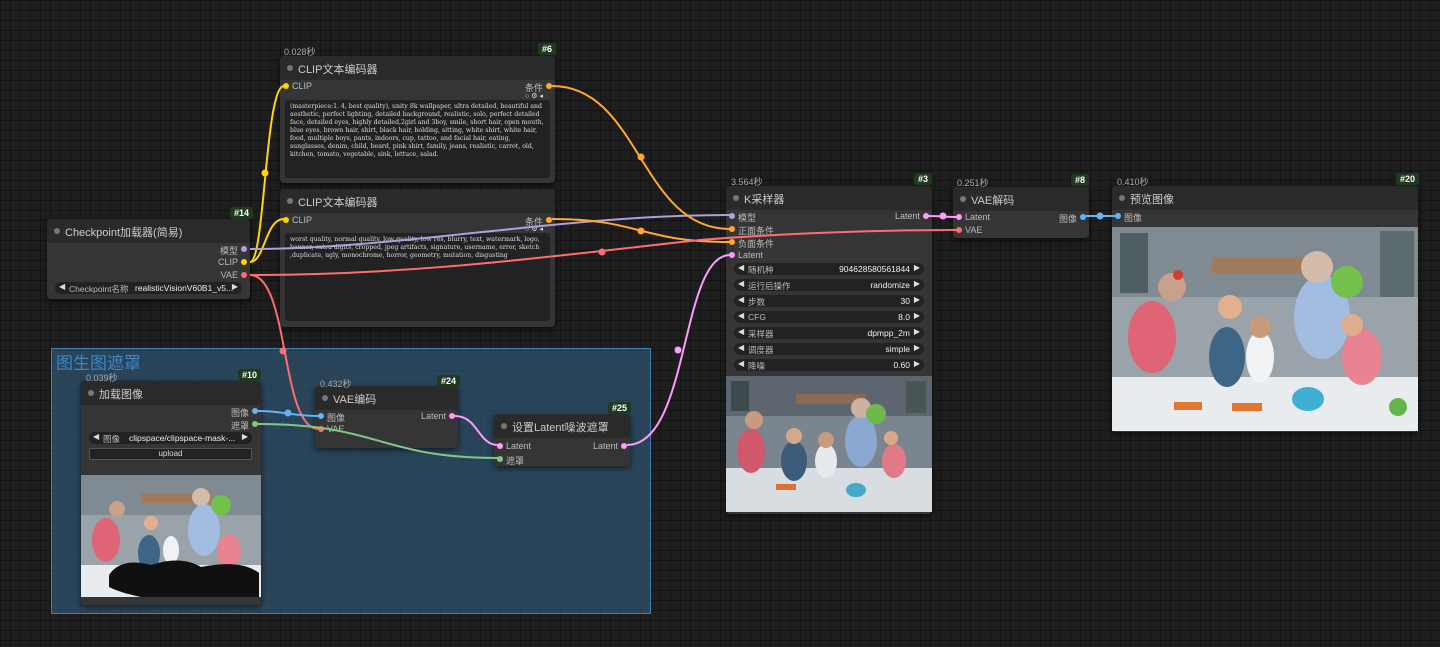  What do you see at coordinates (1133, 218) in the screenshot?
I see `image-input-label: 图像` at bounding box center [1133, 218].